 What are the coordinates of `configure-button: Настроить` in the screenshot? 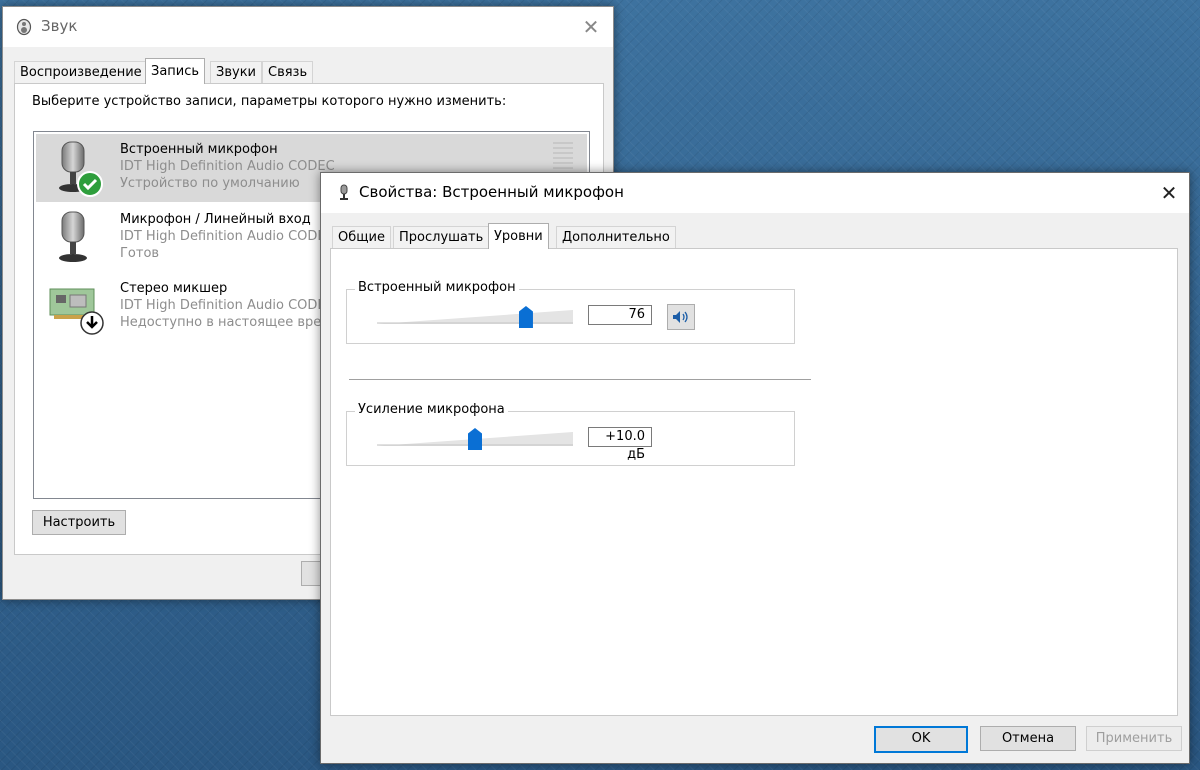 It's located at (79, 522).